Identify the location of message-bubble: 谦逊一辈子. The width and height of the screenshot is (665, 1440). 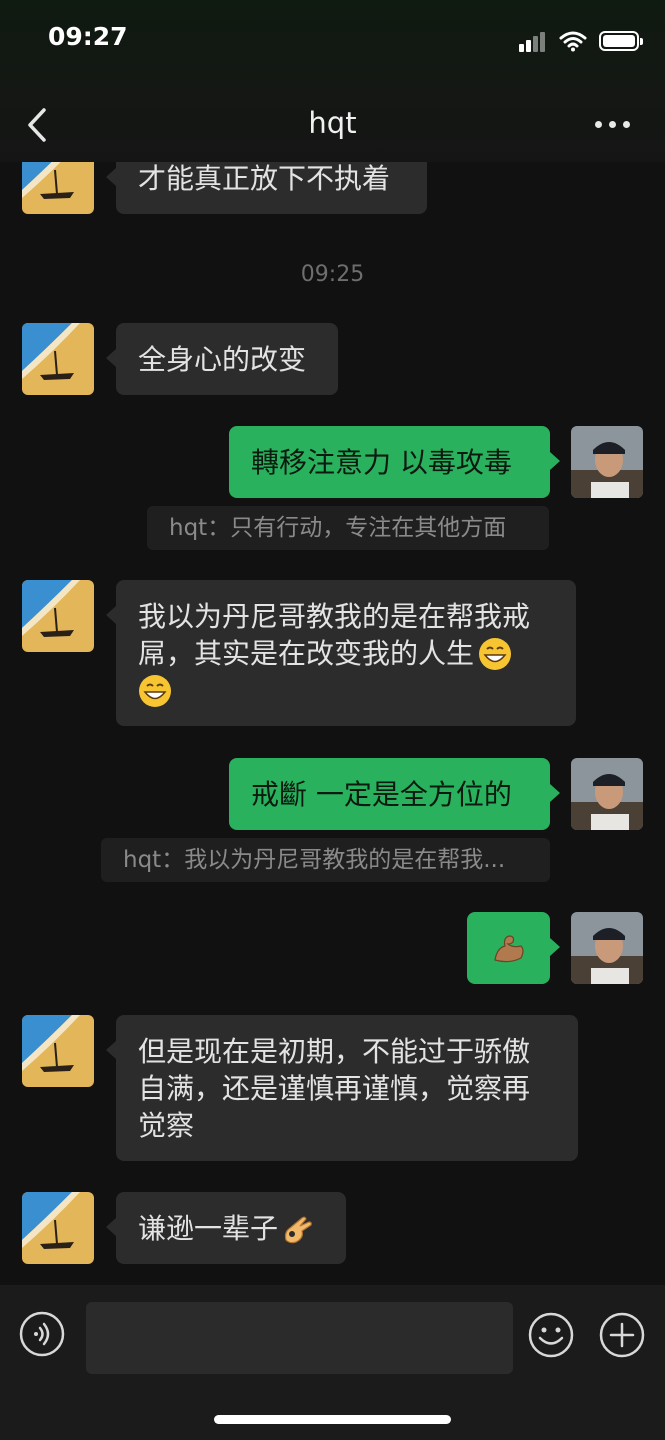
(226, 1228).